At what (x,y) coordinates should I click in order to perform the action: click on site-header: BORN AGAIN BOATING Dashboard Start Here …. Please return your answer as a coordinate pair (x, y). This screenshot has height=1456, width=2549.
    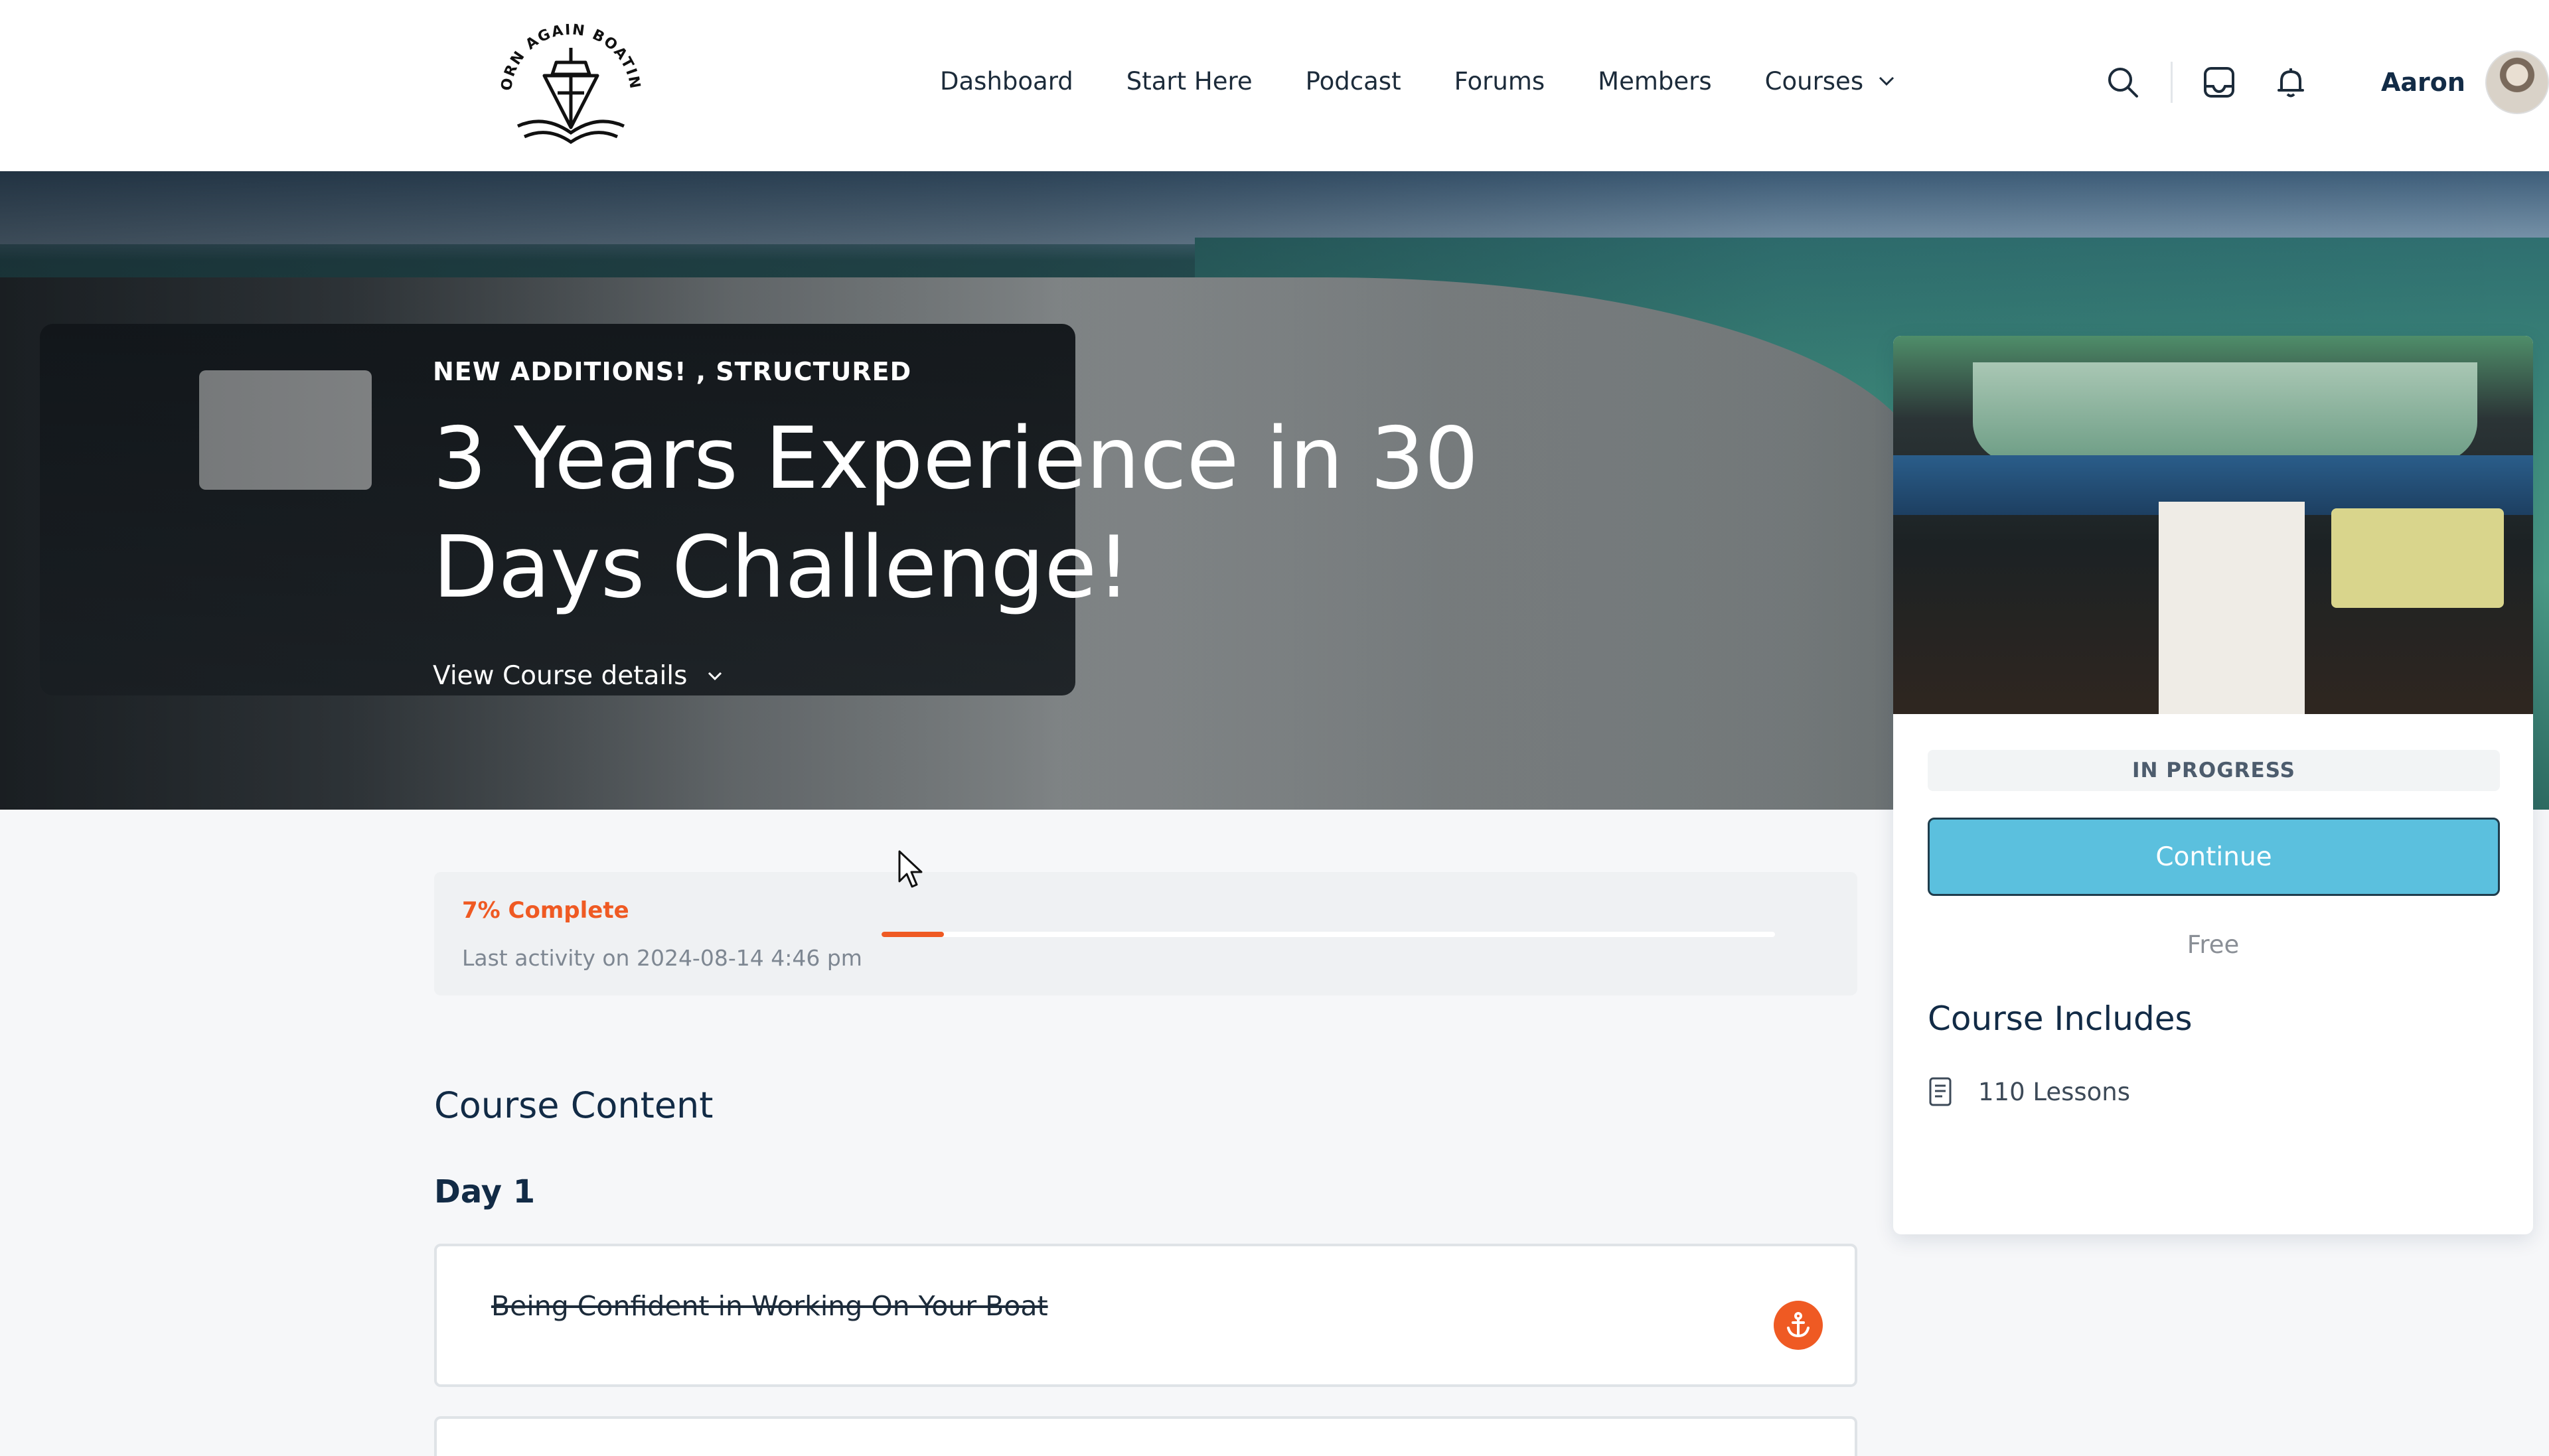
    Looking at the image, I should click on (1274, 85).